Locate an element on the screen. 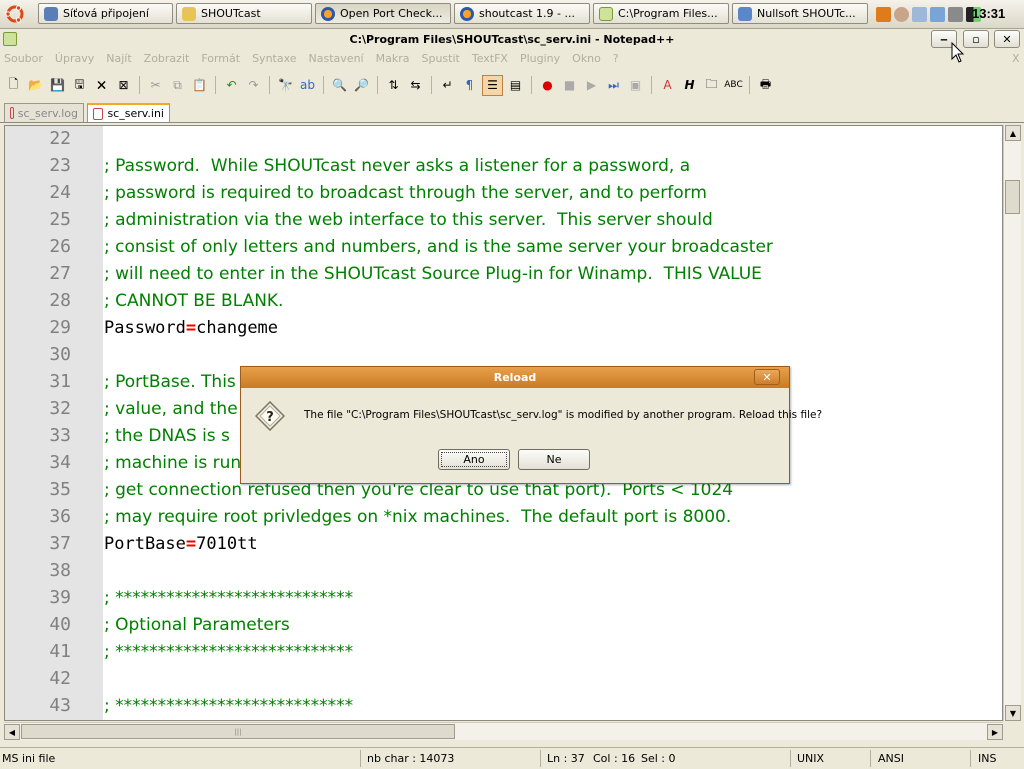 This screenshot has width=1024, height=769. line-number: 22 is located at coordinates (60, 138).